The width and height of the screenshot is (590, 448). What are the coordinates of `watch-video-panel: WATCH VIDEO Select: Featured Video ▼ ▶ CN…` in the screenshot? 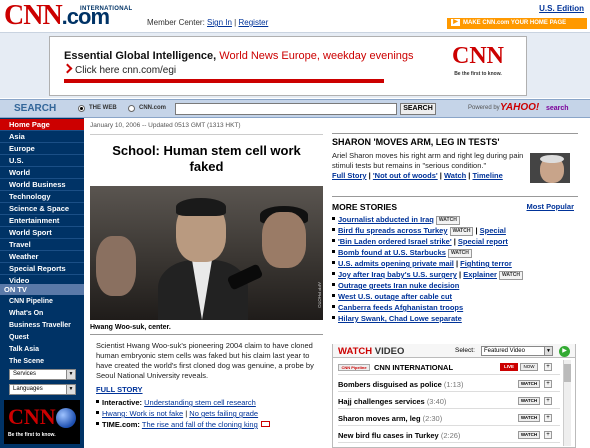 It's located at (454, 396).